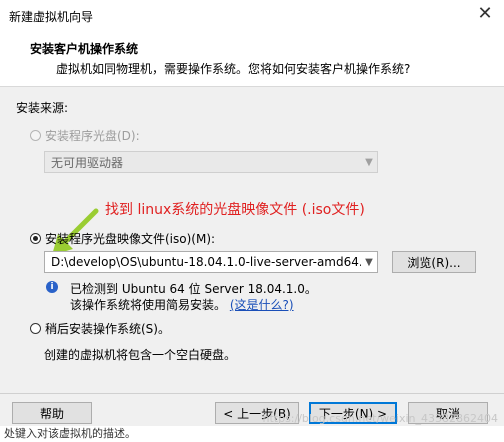 This screenshot has height=442, width=504. I want to click on easy-install-line: 该操作系统将使用简易安装。 (这是什么?), so click(182, 304).